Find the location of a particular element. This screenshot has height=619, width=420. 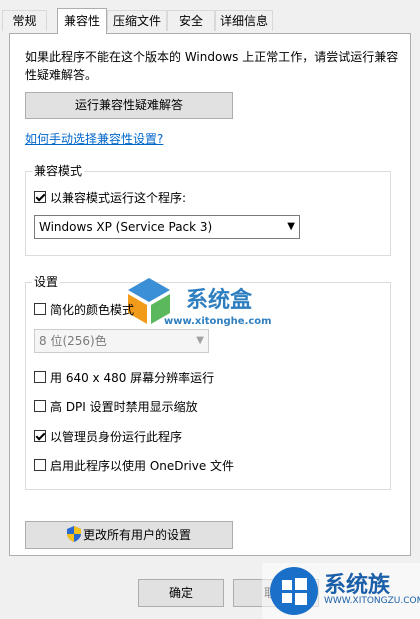

manual-settings-link: 如何手动选择兼容性设置? is located at coordinates (94, 138).